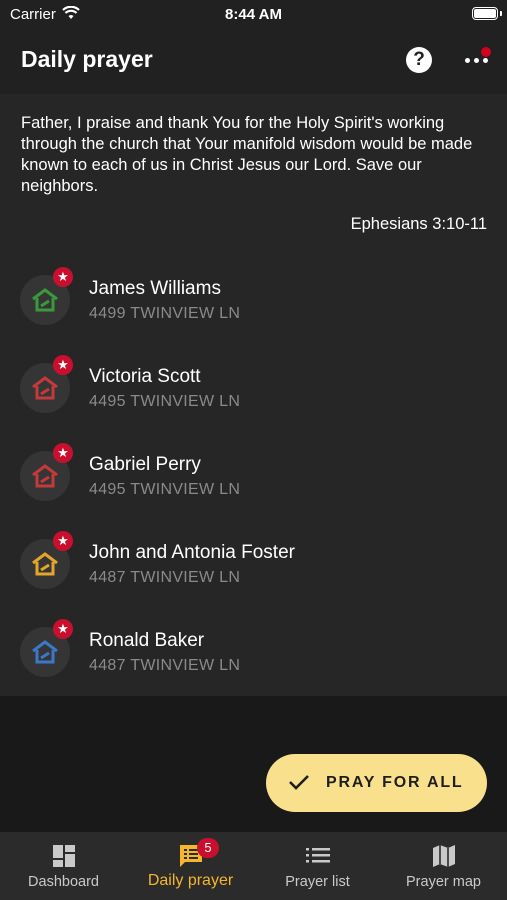 The image size is (507, 900). What do you see at coordinates (253, 654) in the screenshot?
I see `list-item: ★ Ronald Baker 4487 TWINVIEW LN` at bounding box center [253, 654].